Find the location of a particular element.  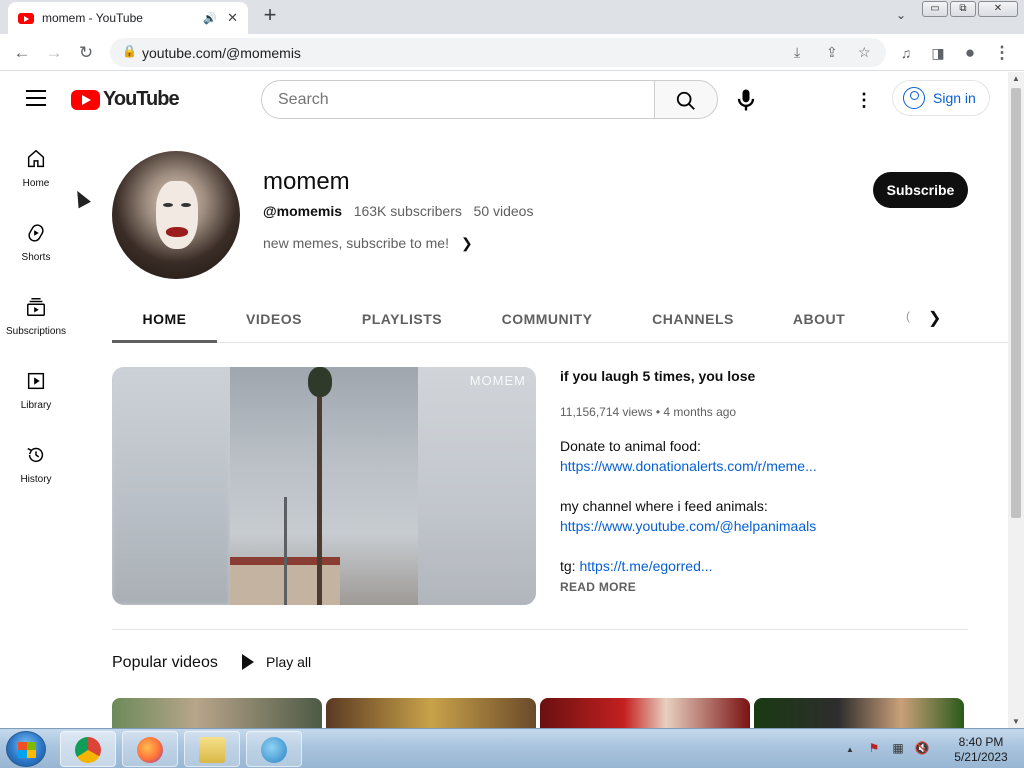

play-all-button: Play all is located at coordinates (276, 662).